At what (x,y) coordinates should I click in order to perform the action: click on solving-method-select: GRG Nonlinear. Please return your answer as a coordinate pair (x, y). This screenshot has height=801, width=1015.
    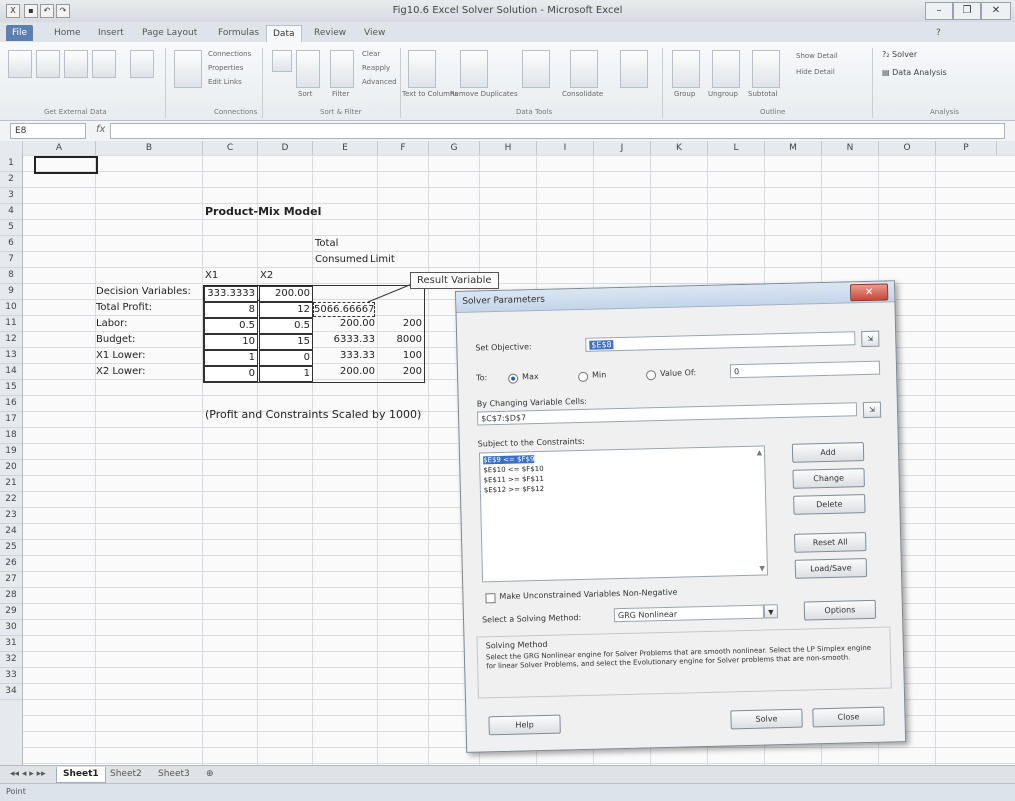
    Looking at the image, I should click on (689, 613).